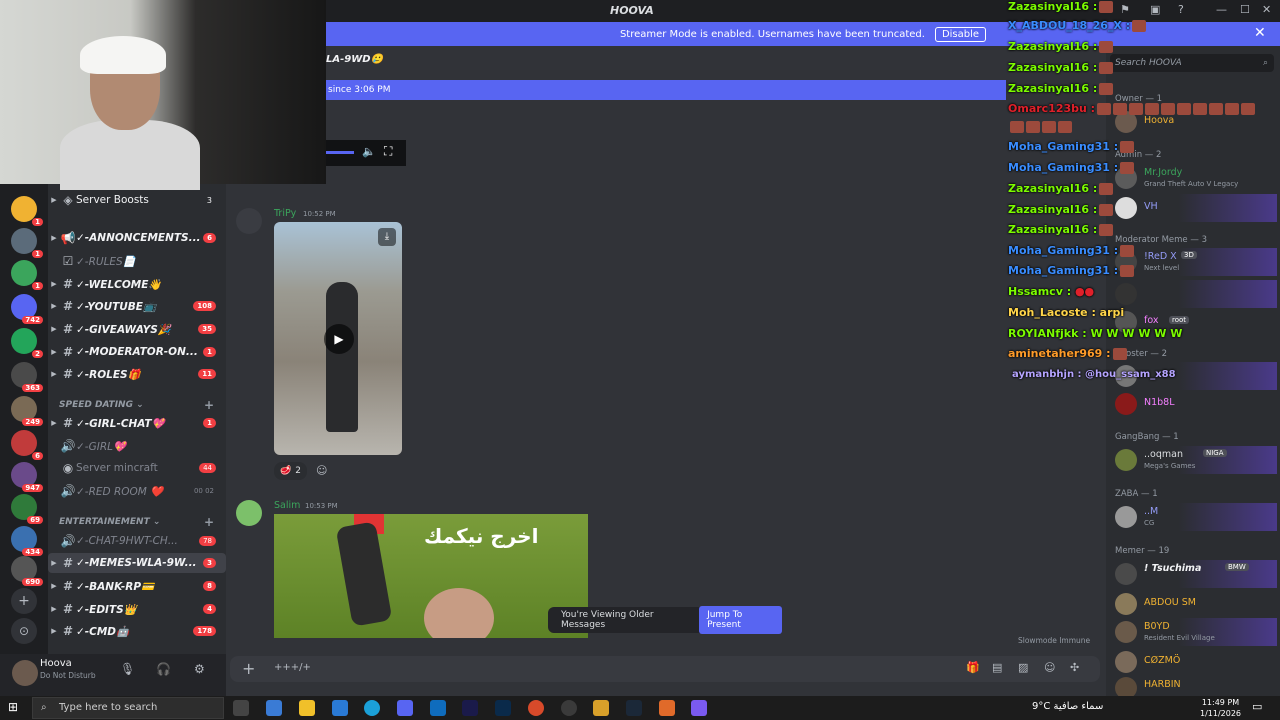  Describe the element at coordinates (128, 708) in the screenshot. I see `taskbar-search-input: ⌕ Type here to search` at that location.